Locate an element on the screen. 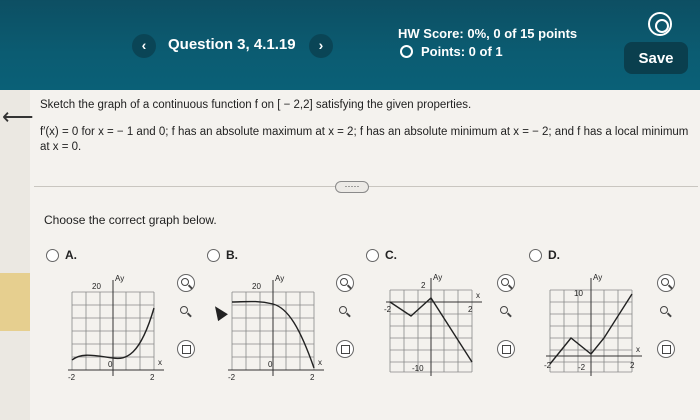 This screenshot has height=420, width=700. highlight-tab is located at coordinates (15, 302).